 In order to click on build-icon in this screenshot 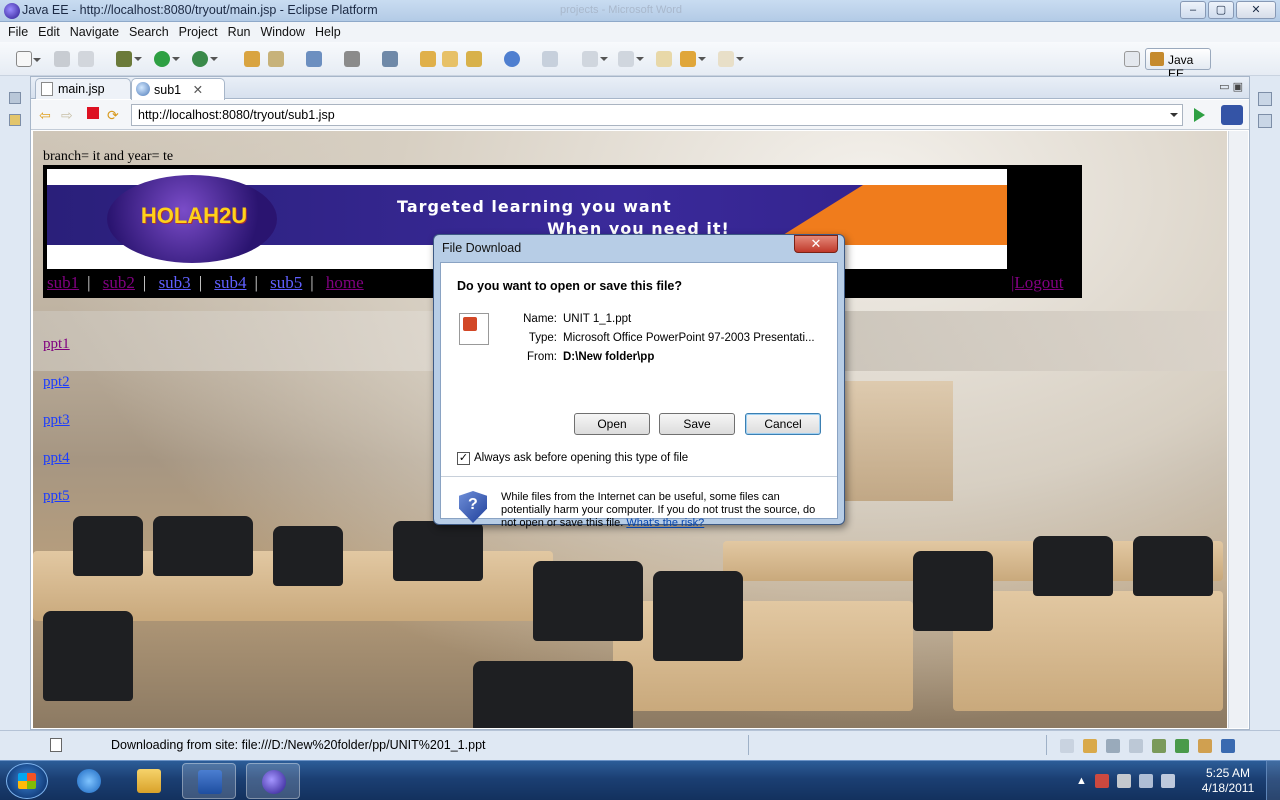, I will do `click(314, 59)`.